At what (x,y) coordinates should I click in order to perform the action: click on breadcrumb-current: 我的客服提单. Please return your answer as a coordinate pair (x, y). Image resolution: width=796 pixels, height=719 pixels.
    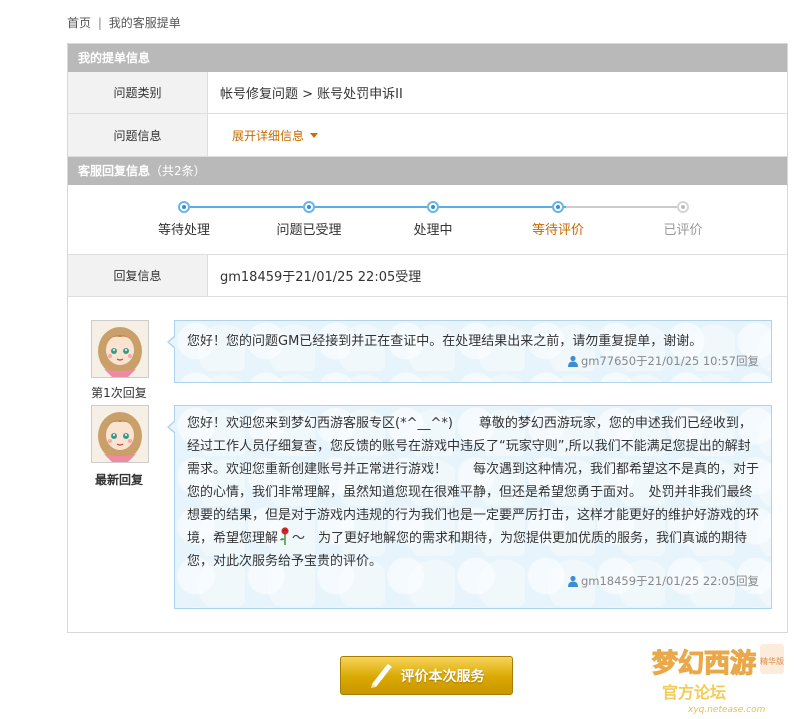
    Looking at the image, I should click on (144, 23).